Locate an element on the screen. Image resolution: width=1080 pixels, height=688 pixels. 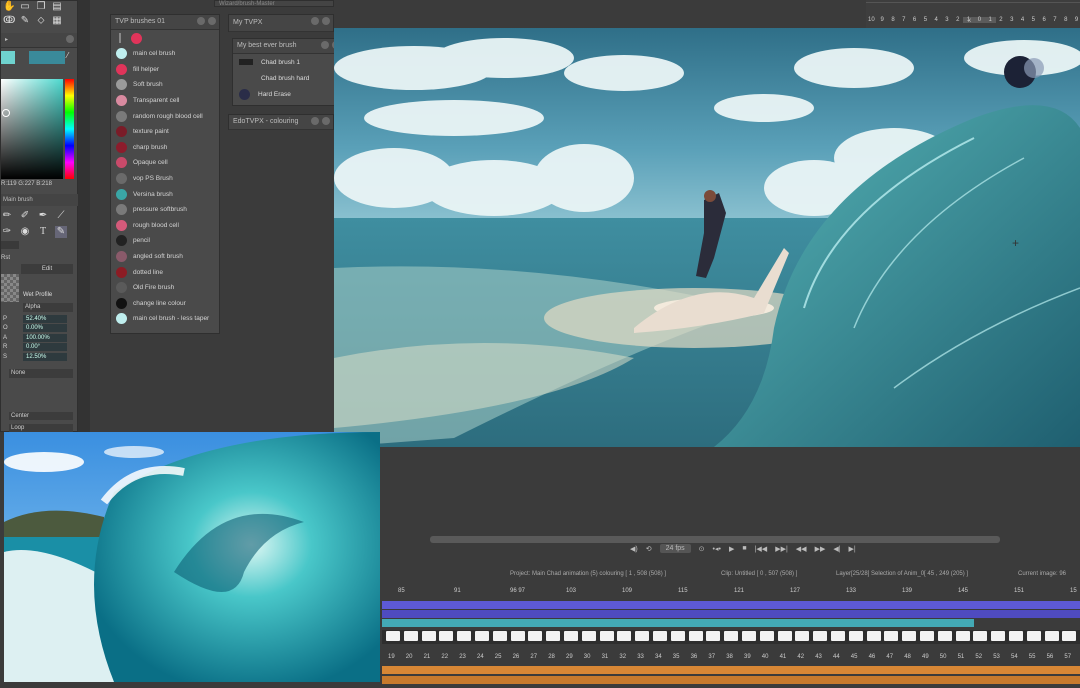
grid-tool-icon: ▦ is located at coordinates (57, 21).